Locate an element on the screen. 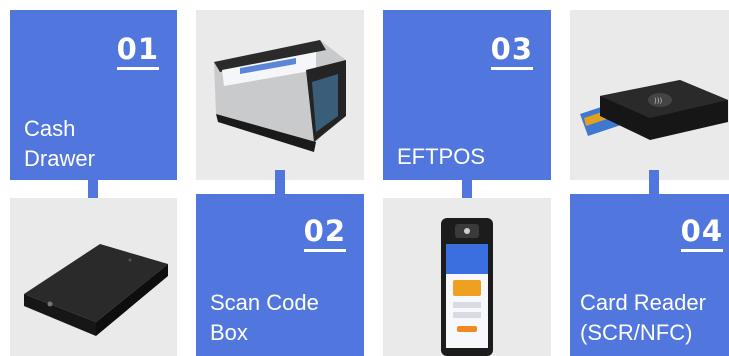 The image size is (729, 356). item-title: Card Reader (SCR/NFC) is located at coordinates (643, 317).